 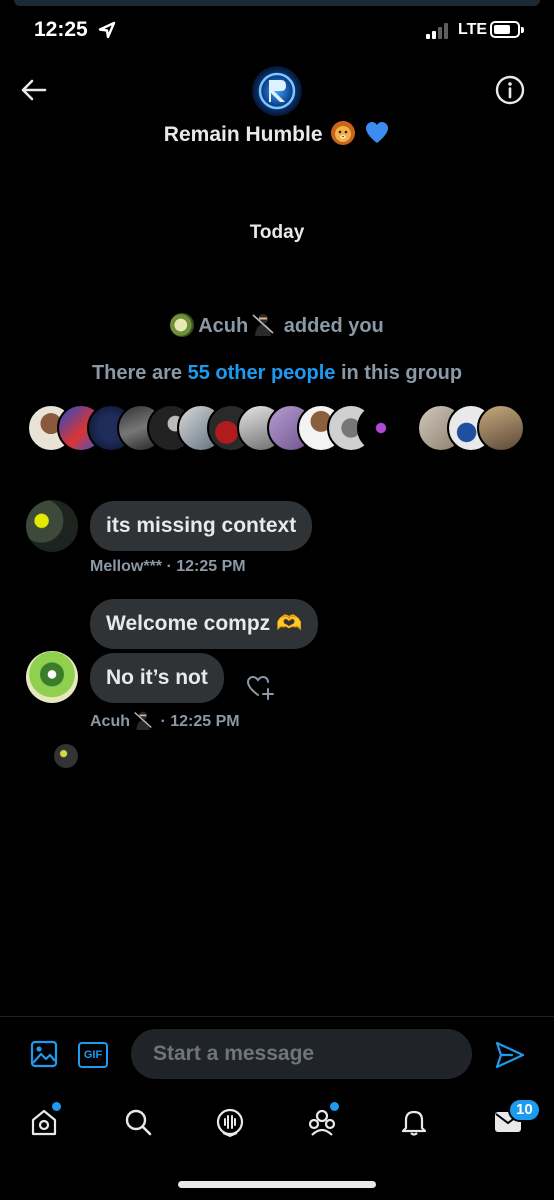 I want to click on members-link: 55 other people, so click(x=262, y=373).